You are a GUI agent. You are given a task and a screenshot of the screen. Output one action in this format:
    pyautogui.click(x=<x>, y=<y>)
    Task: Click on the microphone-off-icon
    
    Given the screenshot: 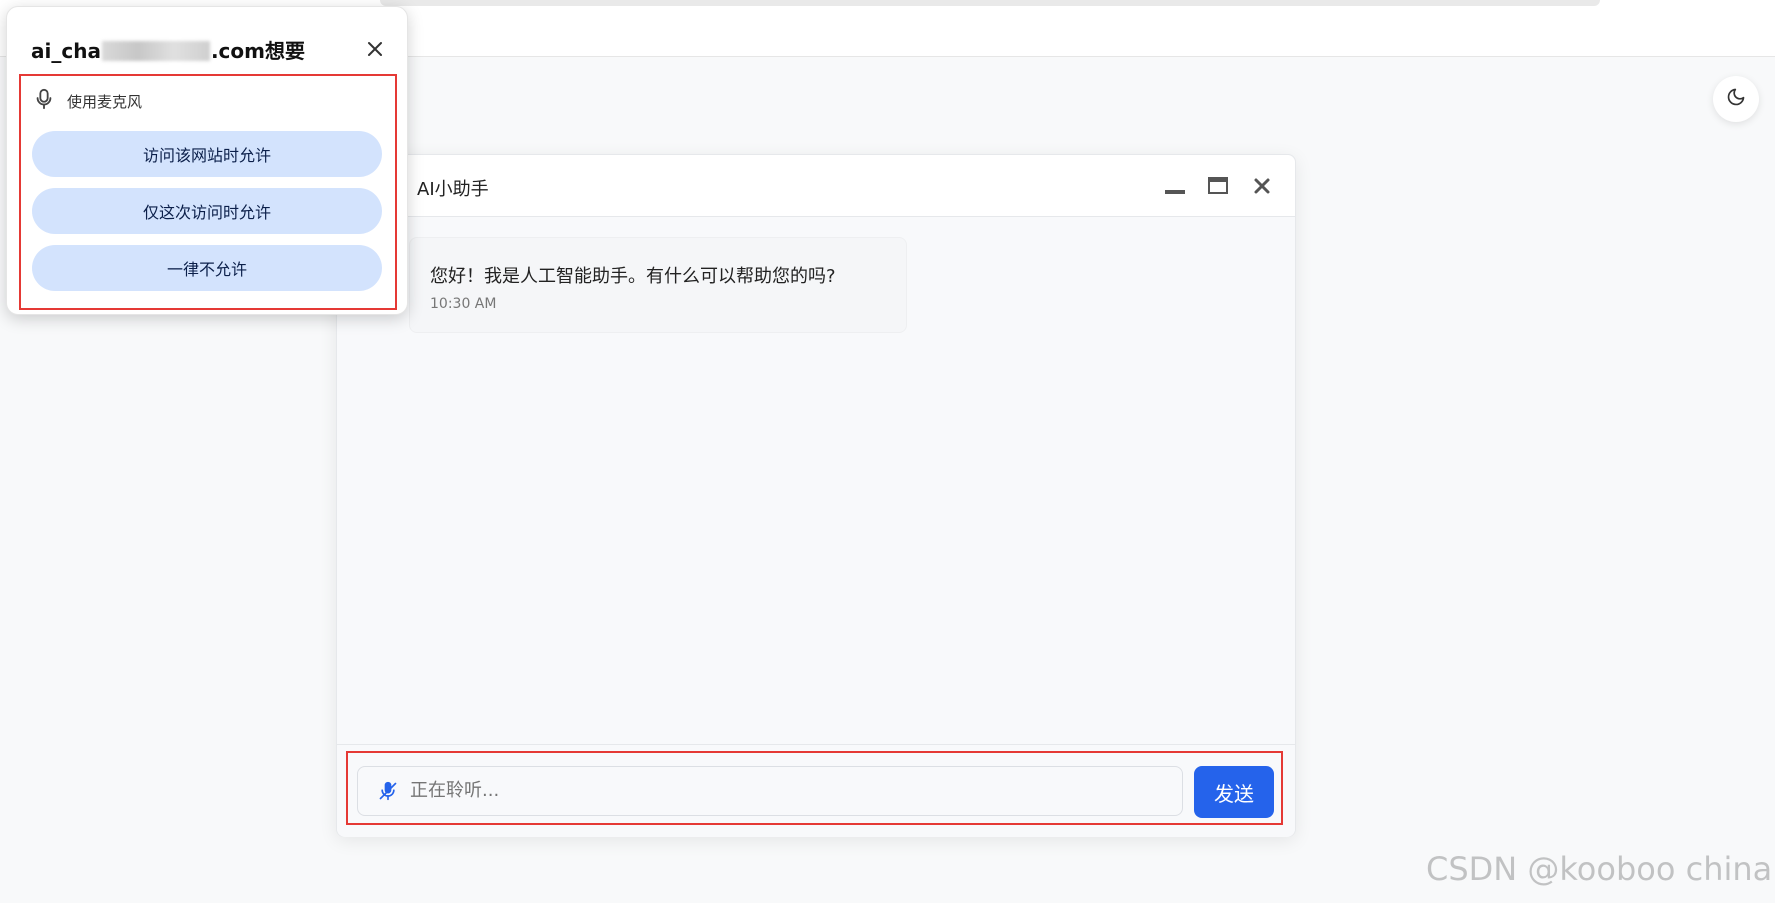 What is the action you would take?
    pyautogui.click(x=388, y=791)
    